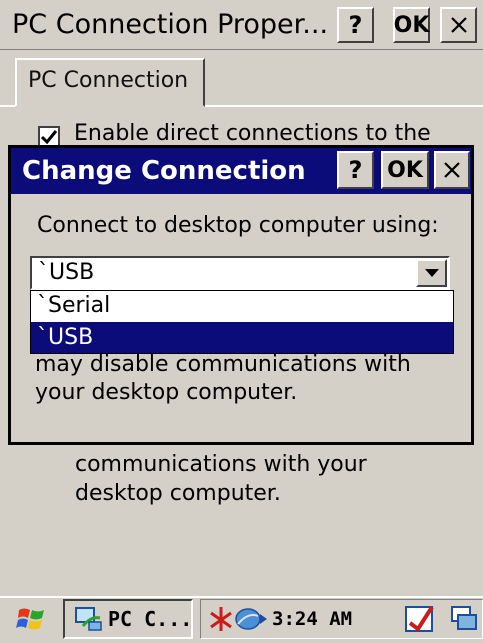 The height and width of the screenshot is (643, 483). Describe the element at coordinates (221, 464) in the screenshot. I see `background-description-line1: communications with your` at that location.